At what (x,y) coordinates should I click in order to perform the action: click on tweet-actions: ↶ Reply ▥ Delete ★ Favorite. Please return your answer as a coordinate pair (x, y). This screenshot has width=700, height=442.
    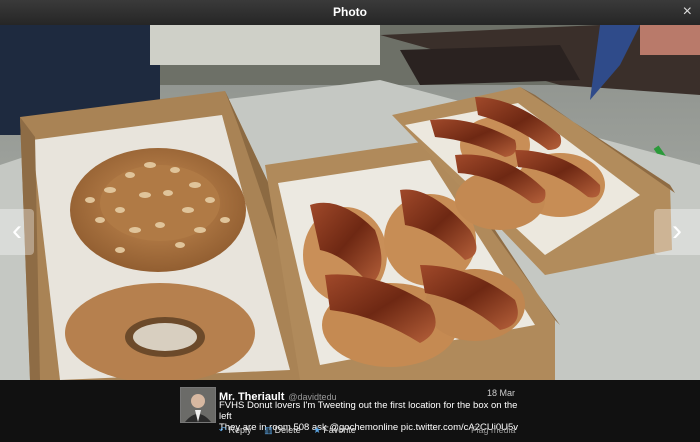
    Looking at the image, I should click on (292, 430).